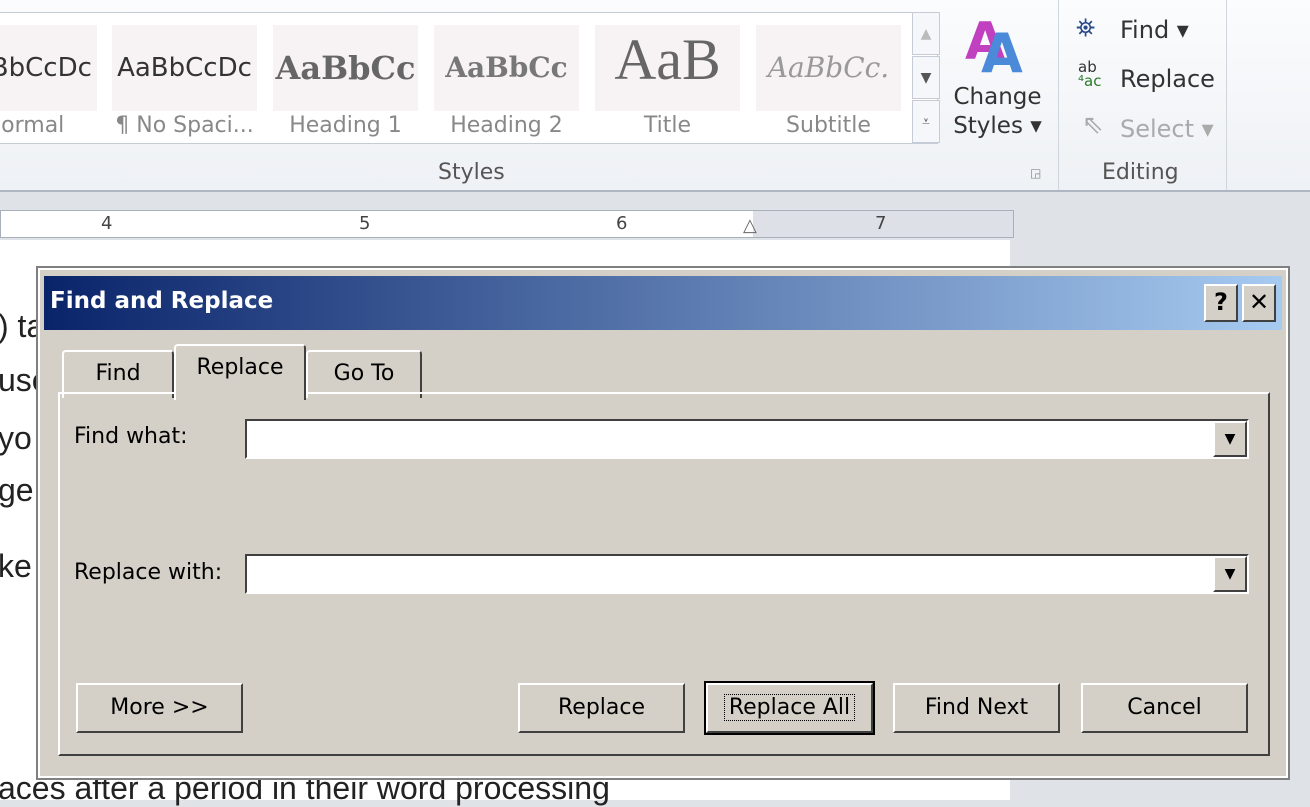 The height and width of the screenshot is (807, 1310). I want to click on find-what-combobox: ▼, so click(747, 439).